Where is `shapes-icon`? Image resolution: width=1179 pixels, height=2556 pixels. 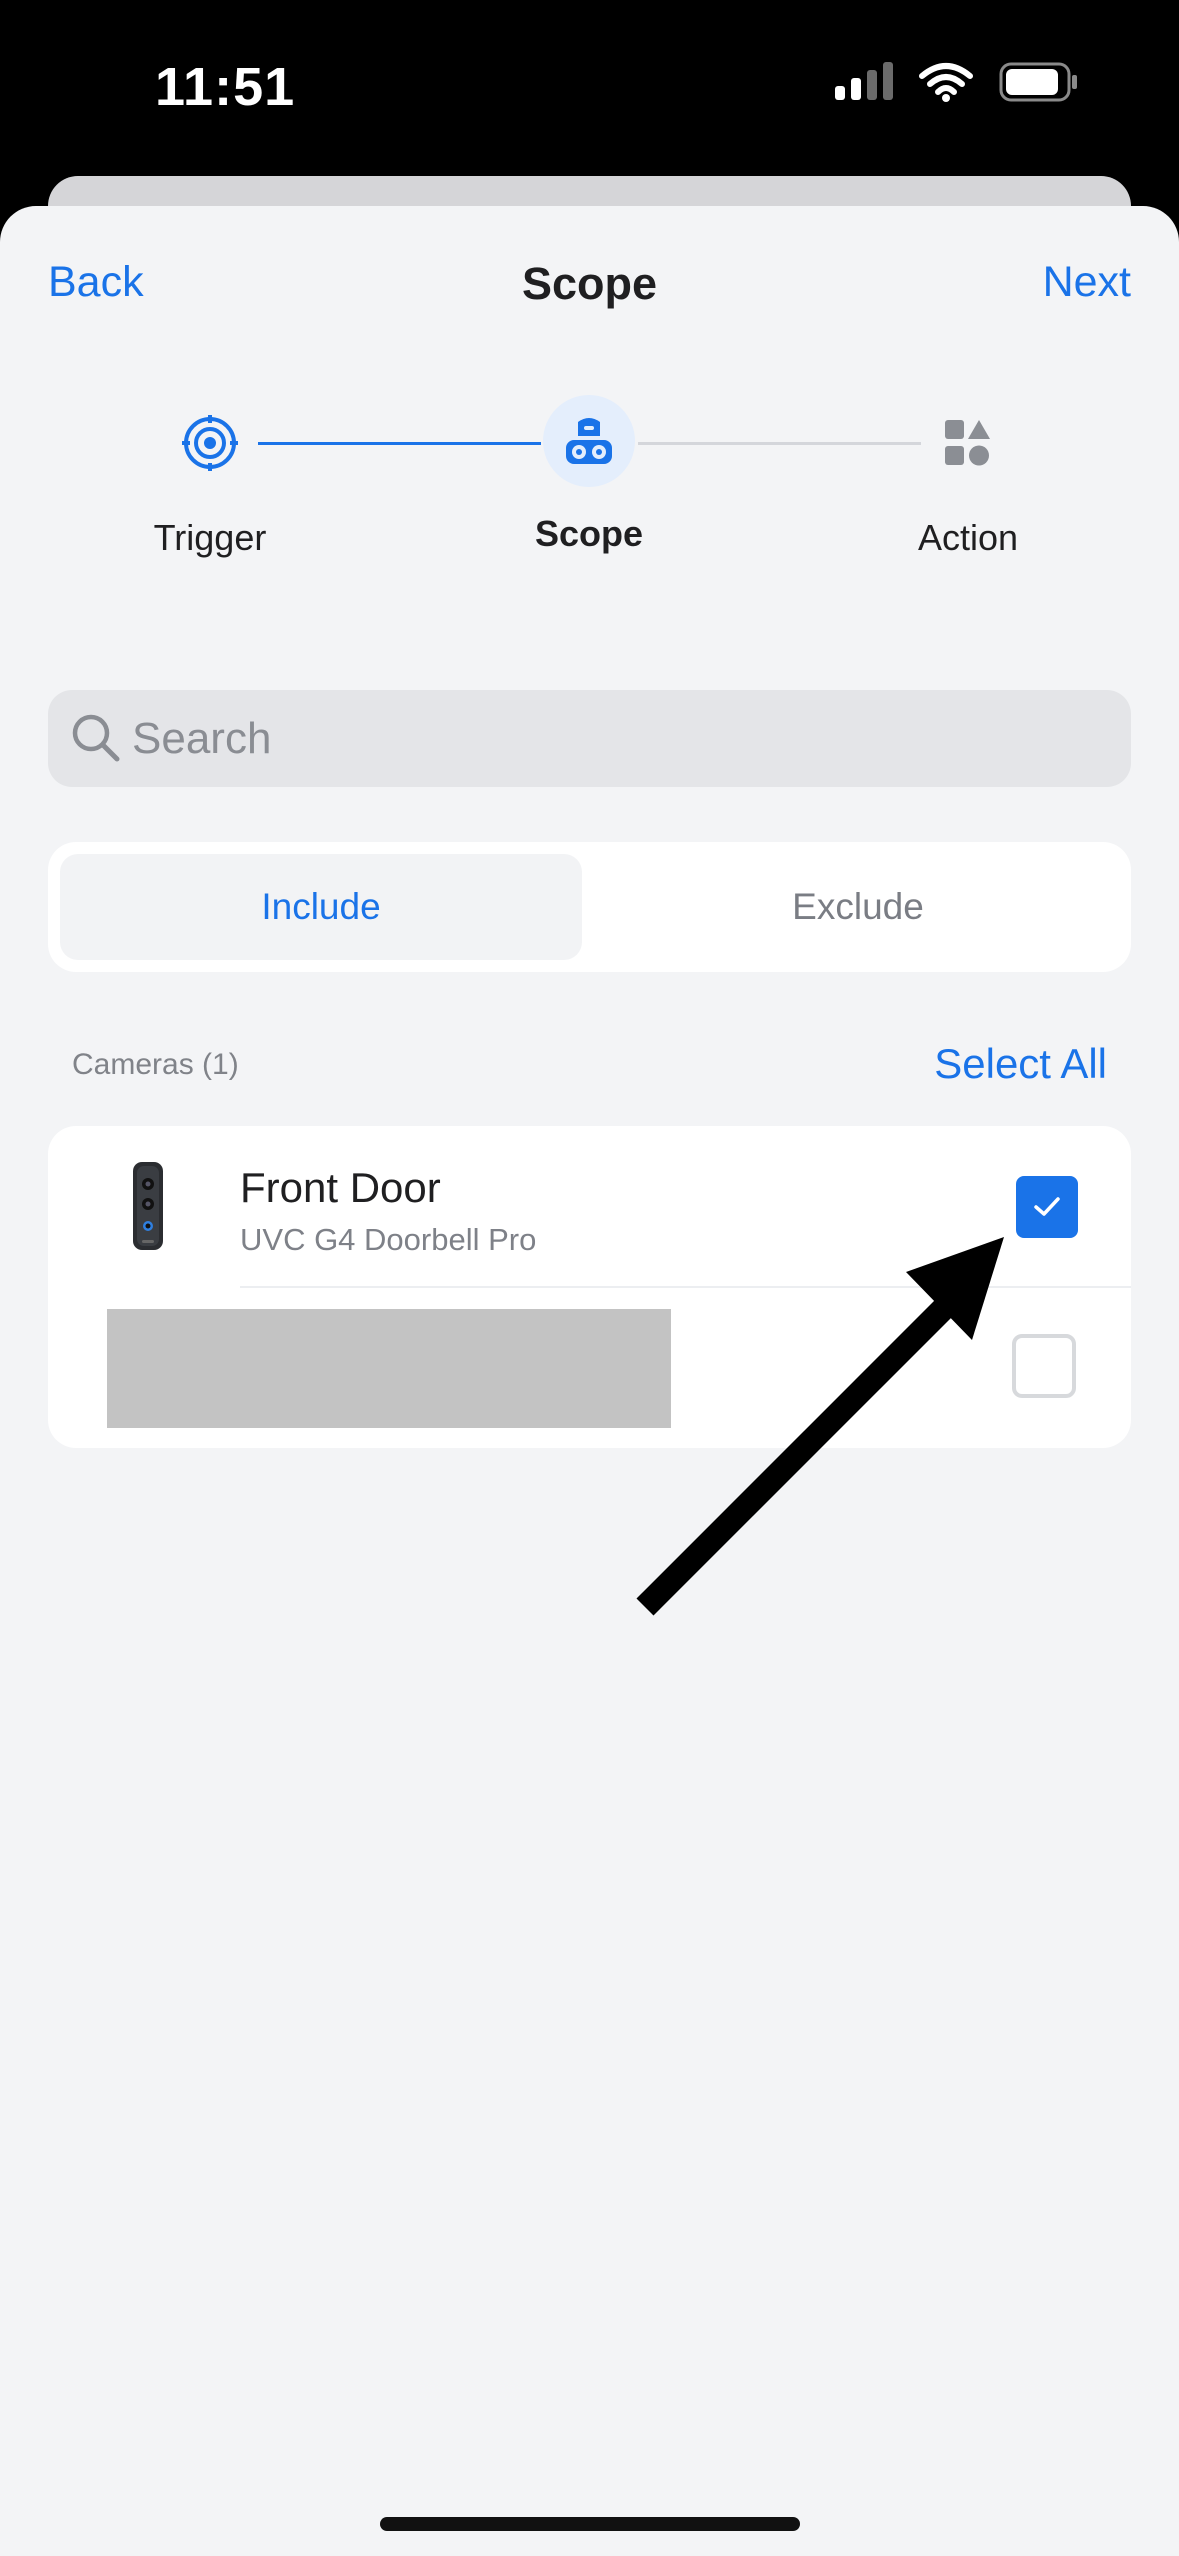 shapes-icon is located at coordinates (967, 443).